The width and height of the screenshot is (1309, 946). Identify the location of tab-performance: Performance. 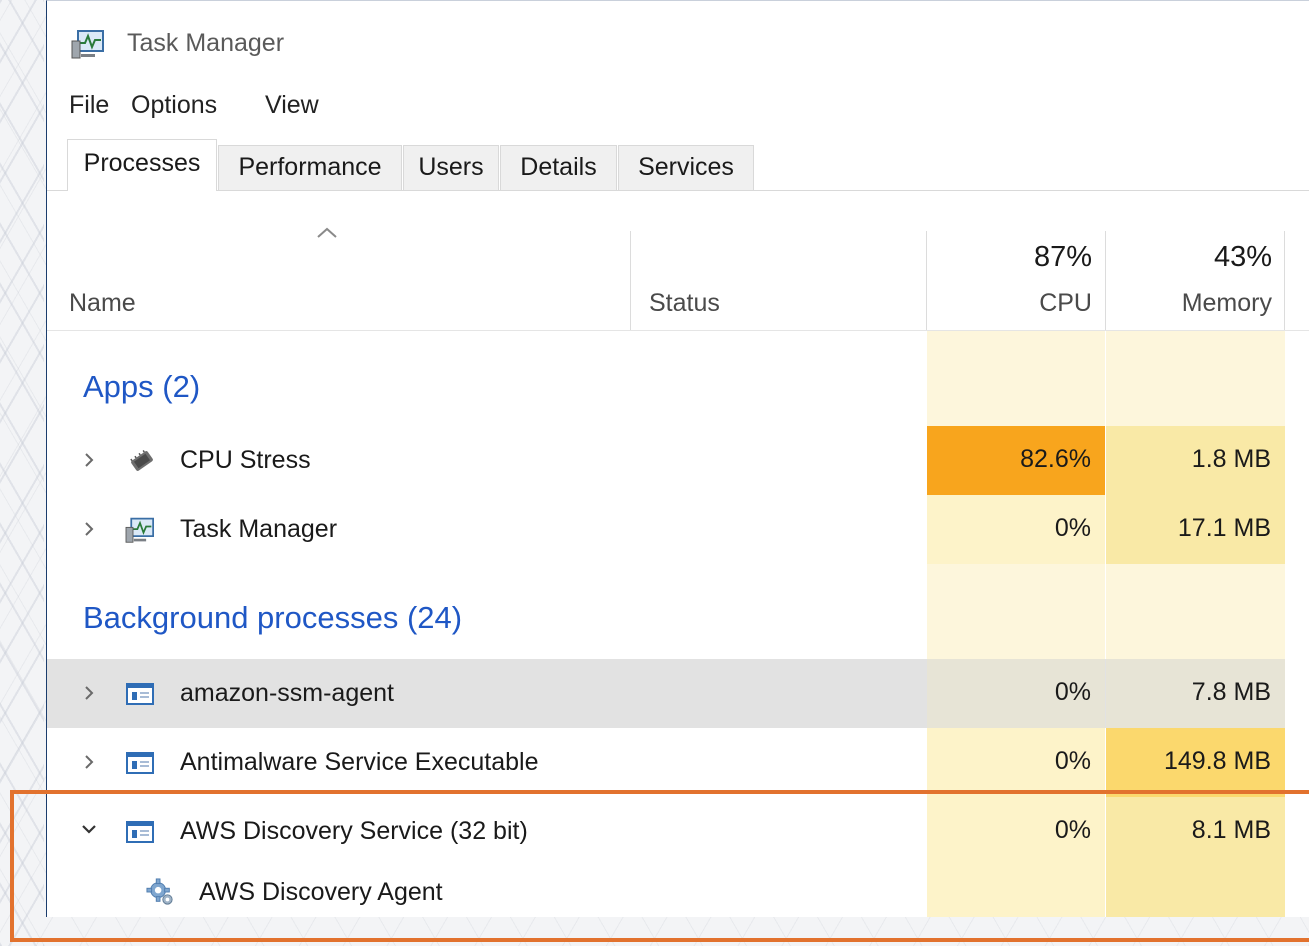
(310, 167).